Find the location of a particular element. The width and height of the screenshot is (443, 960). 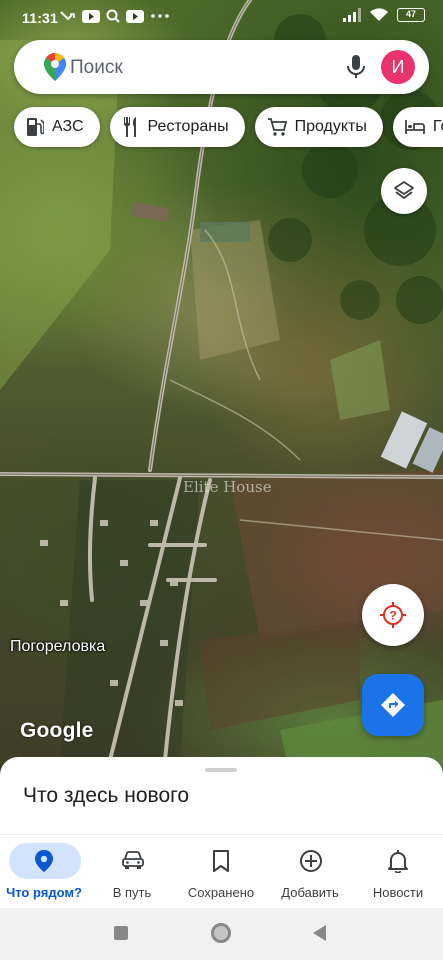

chip-label: Продукты is located at coordinates (330, 126).